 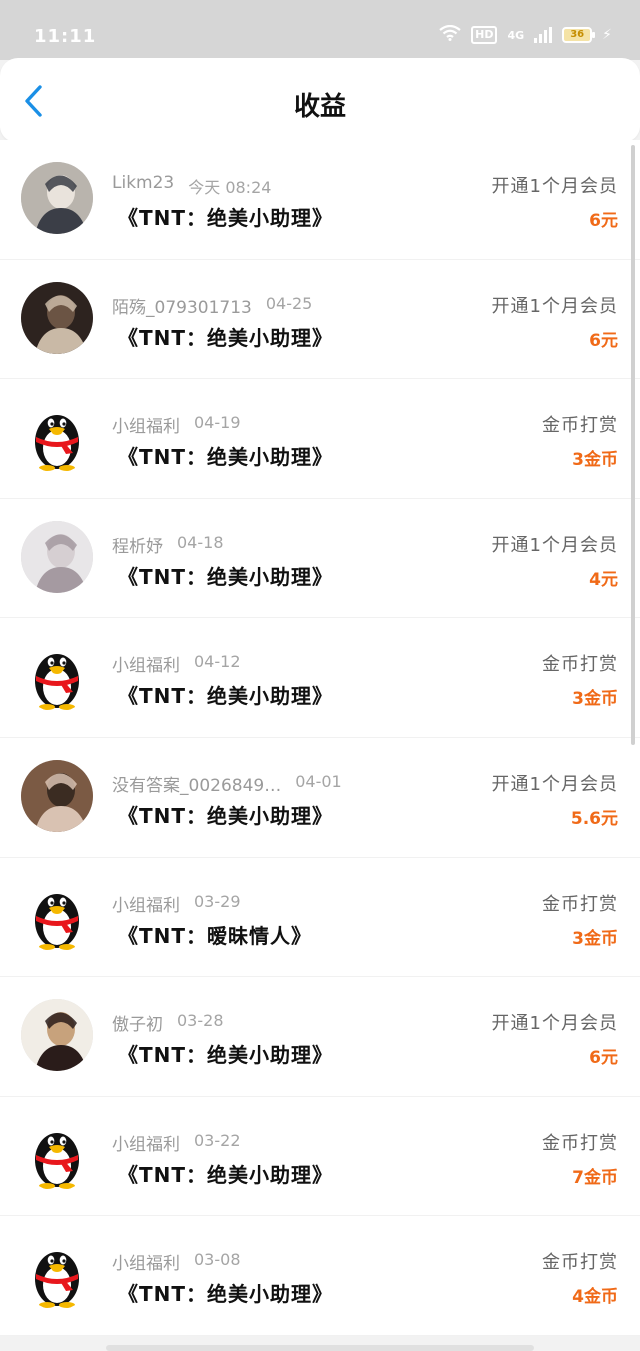 What do you see at coordinates (217, 1260) in the screenshot?
I see `item-date: 03-08` at bounding box center [217, 1260].